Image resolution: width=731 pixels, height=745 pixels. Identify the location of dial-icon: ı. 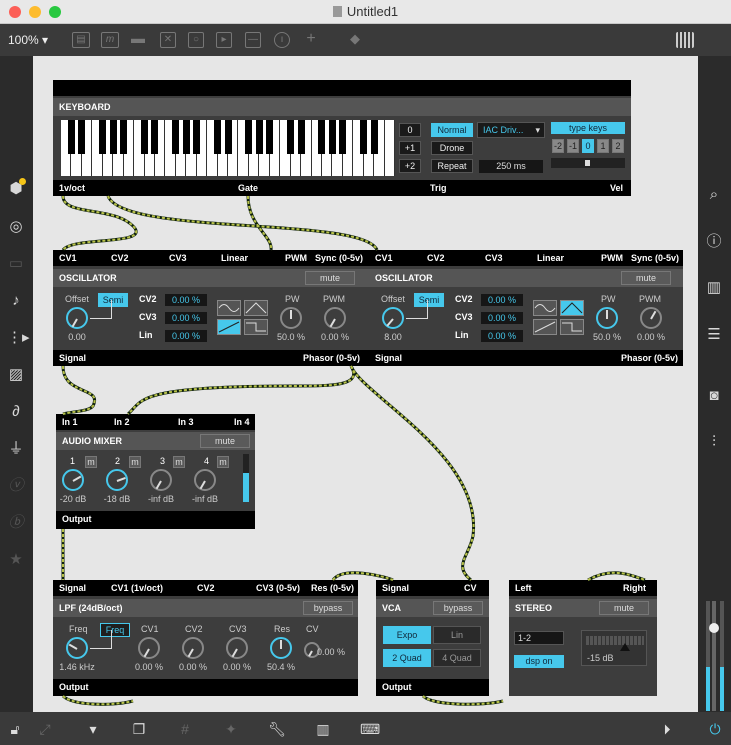
(282, 40).